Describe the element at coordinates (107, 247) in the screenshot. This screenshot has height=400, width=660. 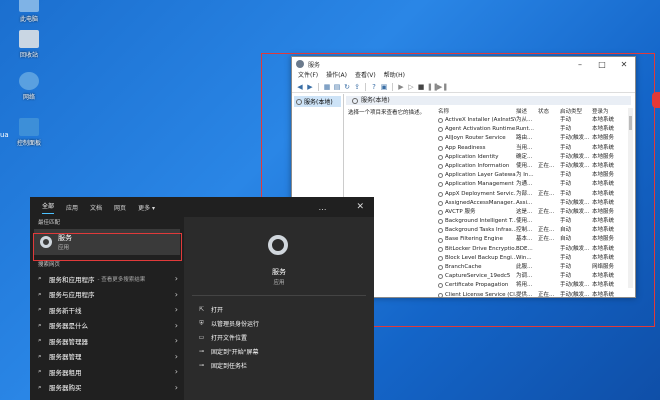
I see `highlight-box` at that location.